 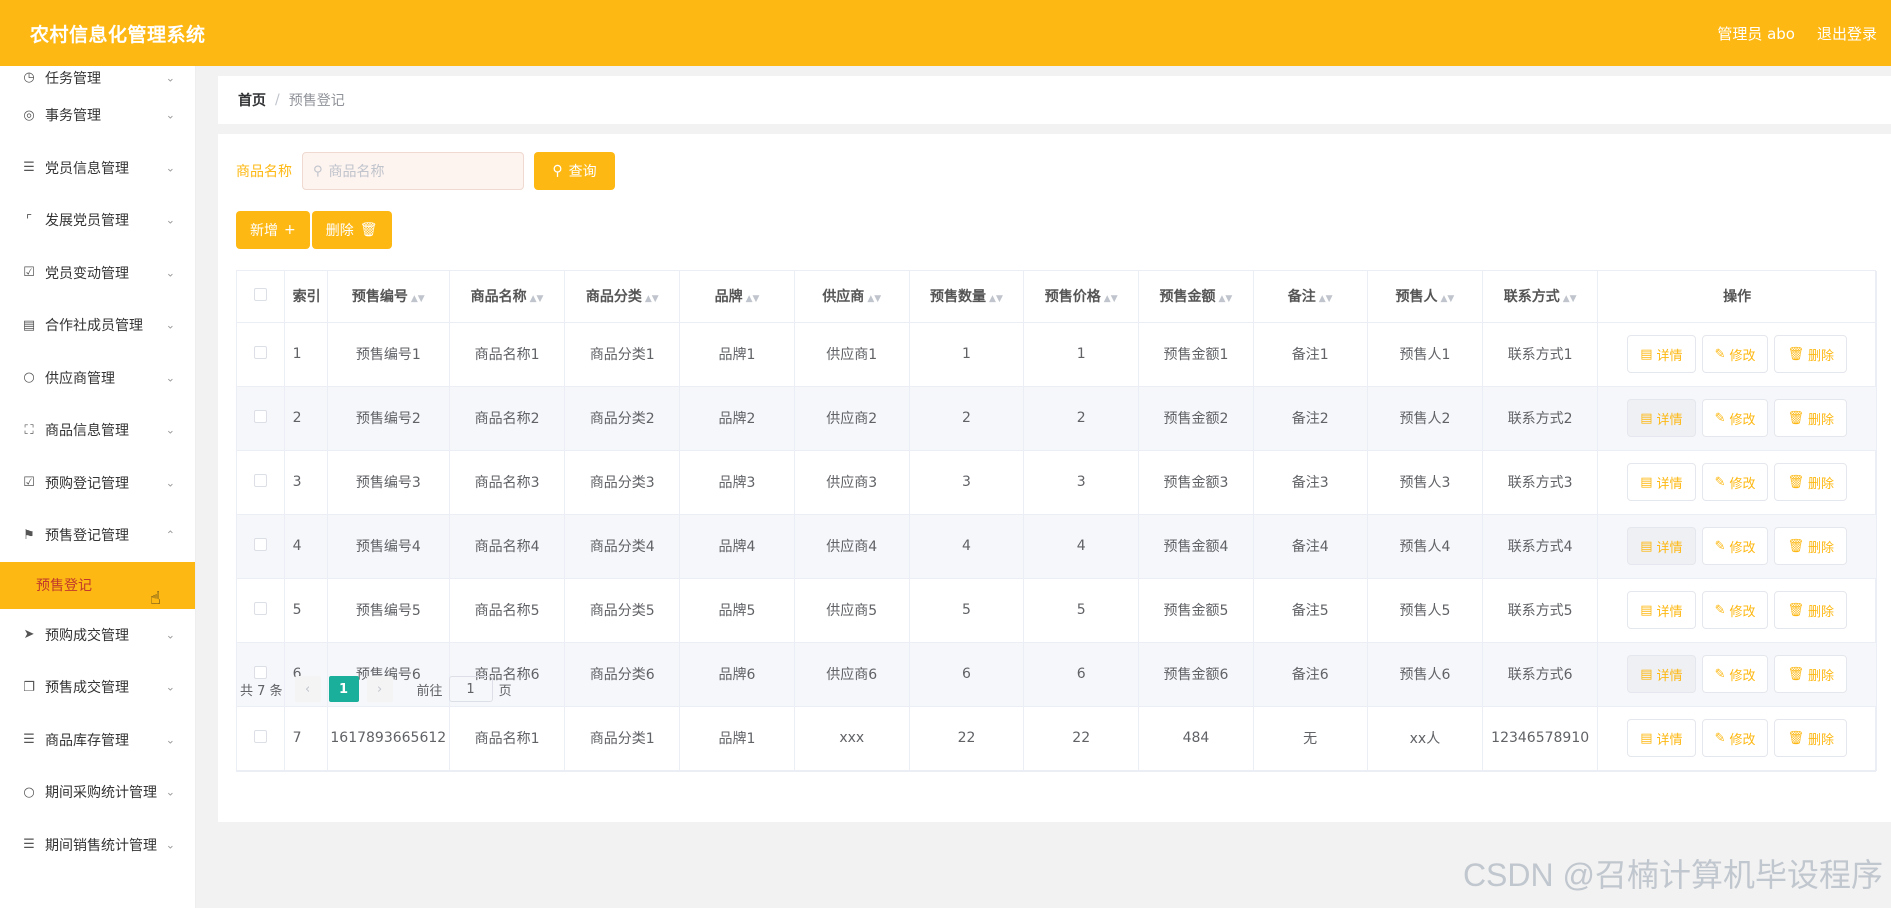 I want to click on column-header: 预售人 ▲▼, so click(x=1425, y=297).